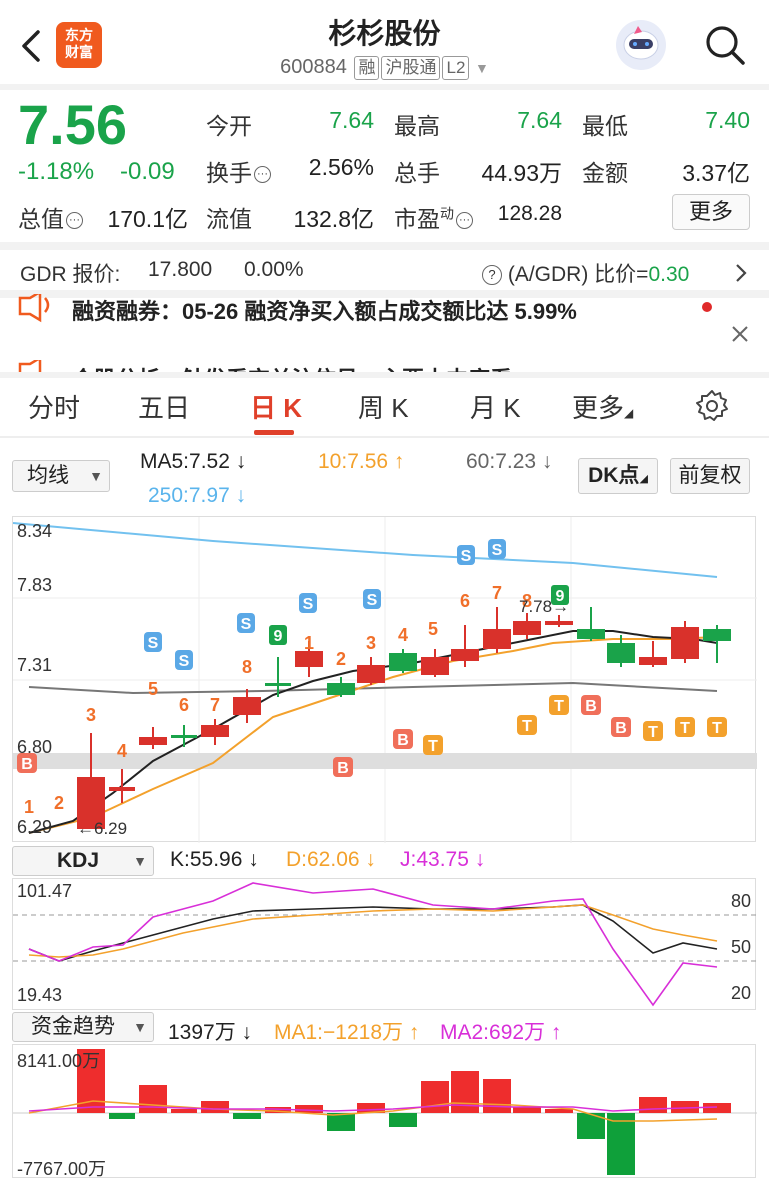  What do you see at coordinates (411, 68) in the screenshot?
I see `tag-connect: 沪股通` at bounding box center [411, 68].